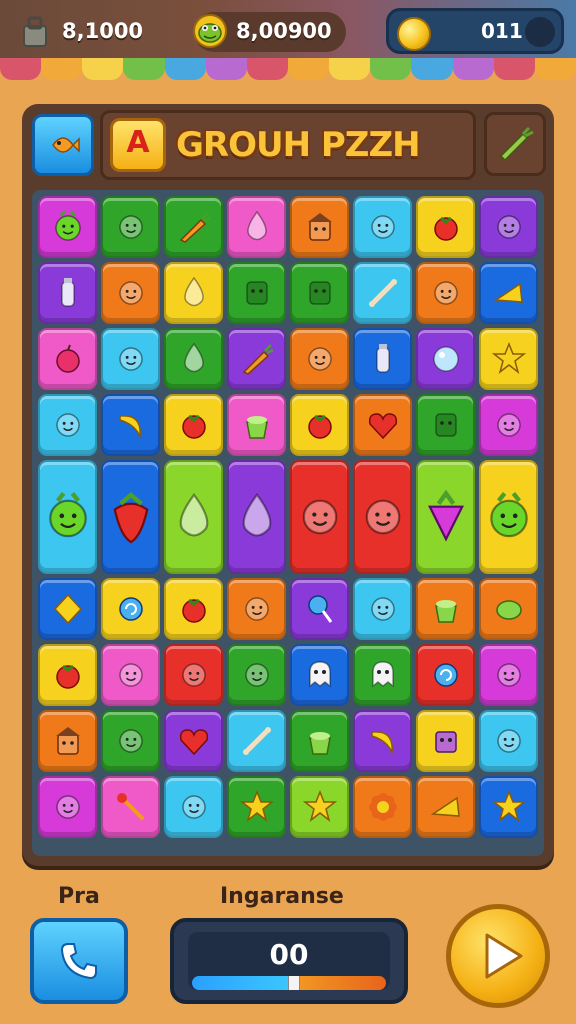 The height and width of the screenshot is (1024, 576). Describe the element at coordinates (475, 31) in the screenshot. I see `coin-counter: 011` at that location.